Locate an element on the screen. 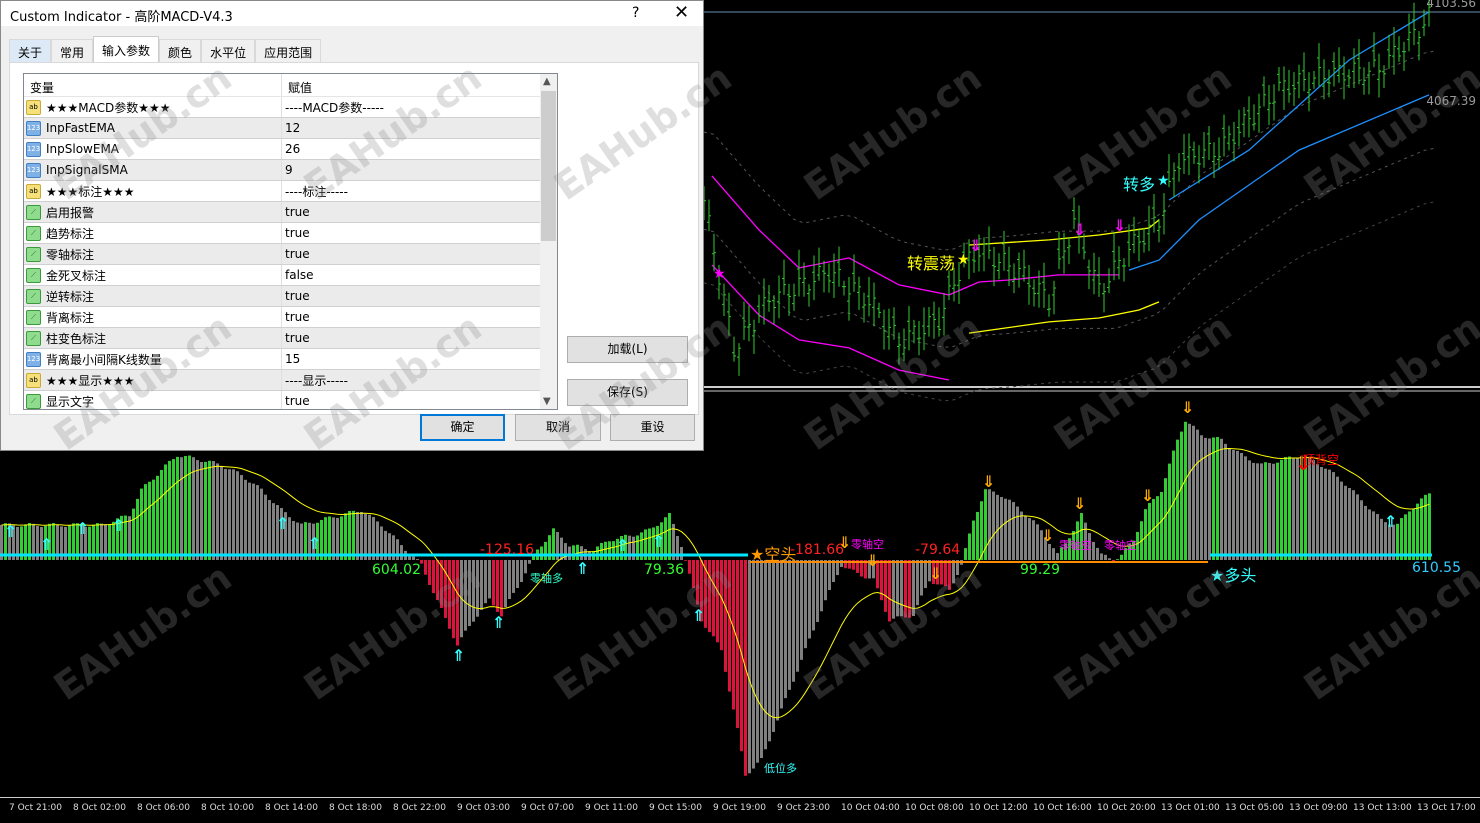  parameter-row: ⟋ 金死叉标注 false is located at coordinates (290, 275).